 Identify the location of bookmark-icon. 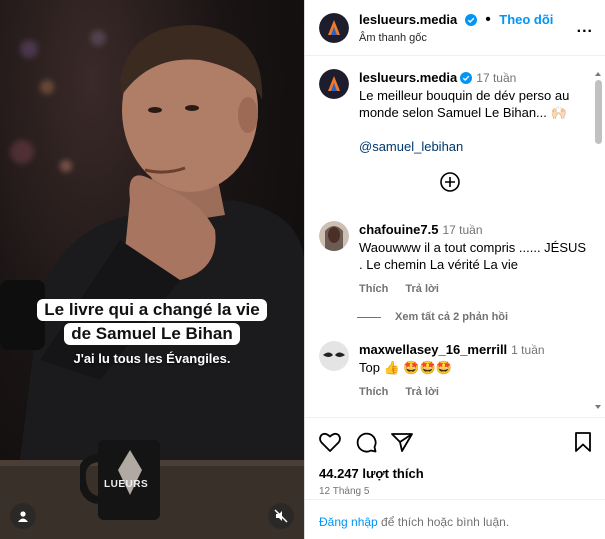
(583, 442).